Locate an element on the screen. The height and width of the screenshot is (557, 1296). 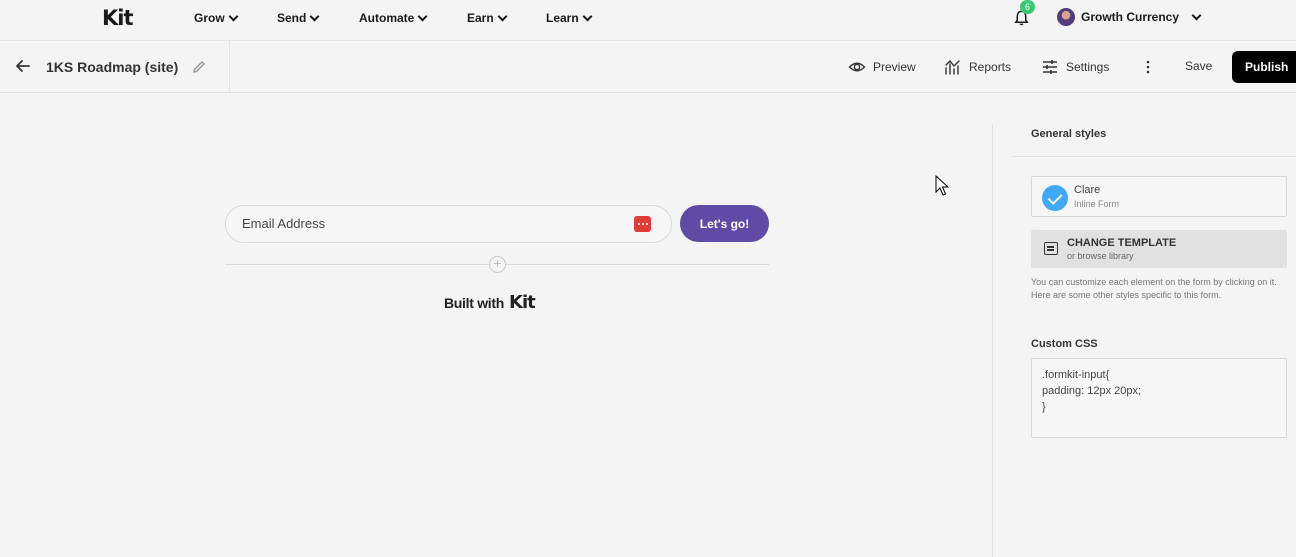
css-line: } is located at coordinates (1044, 407).